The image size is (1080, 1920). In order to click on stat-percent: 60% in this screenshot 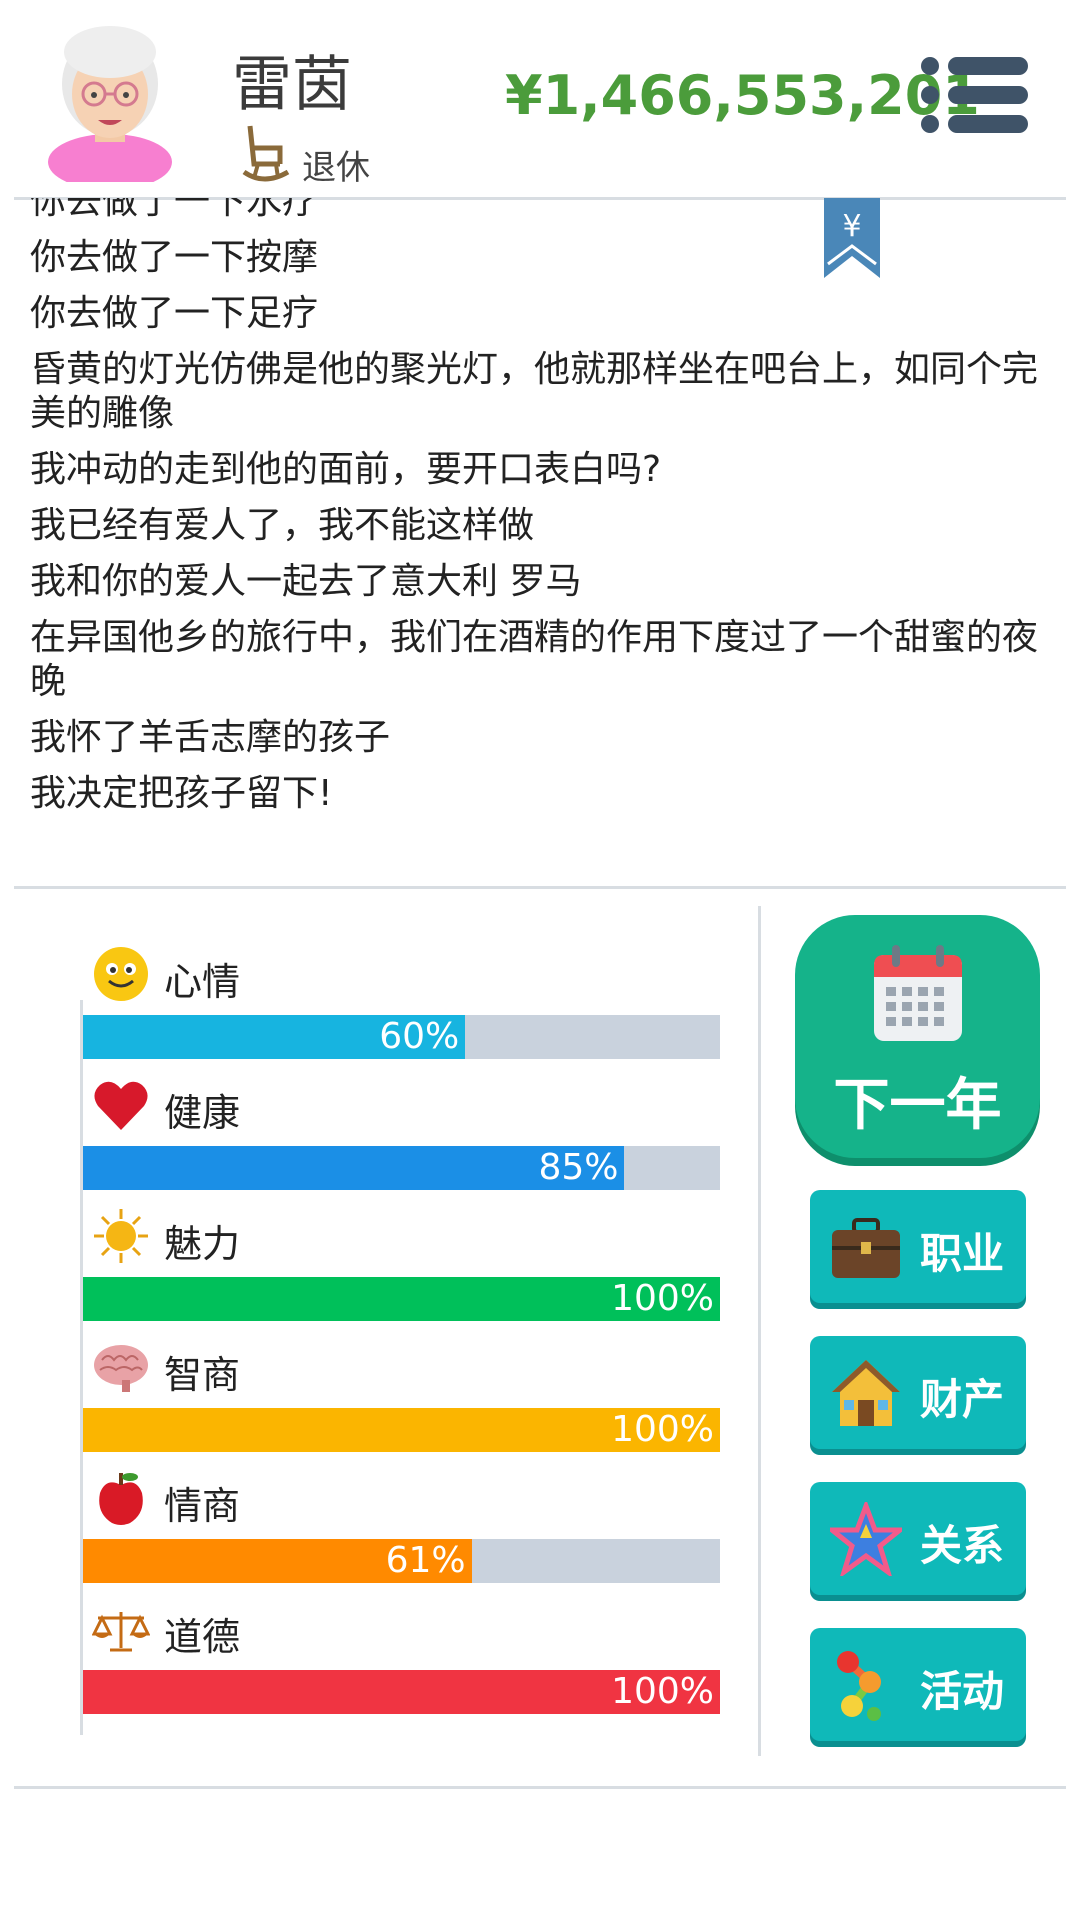, I will do `click(419, 1036)`.